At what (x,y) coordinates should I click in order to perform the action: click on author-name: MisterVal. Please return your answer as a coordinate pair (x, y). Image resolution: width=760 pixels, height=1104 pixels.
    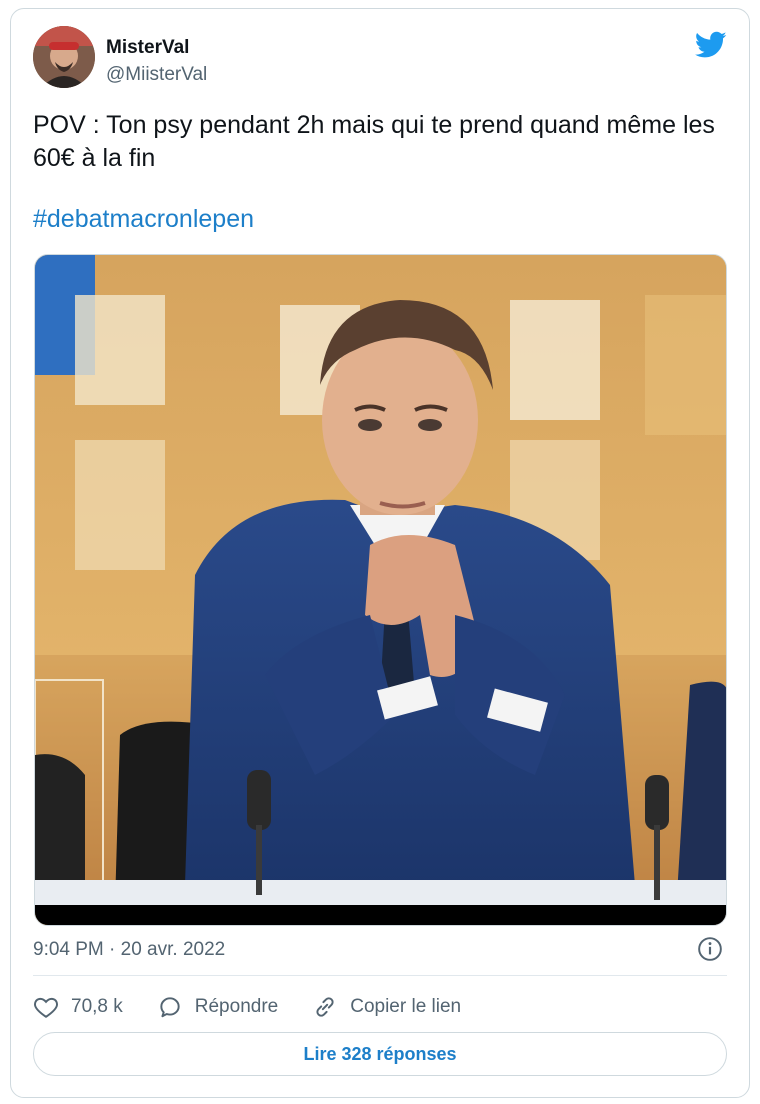
    Looking at the image, I should click on (147, 48).